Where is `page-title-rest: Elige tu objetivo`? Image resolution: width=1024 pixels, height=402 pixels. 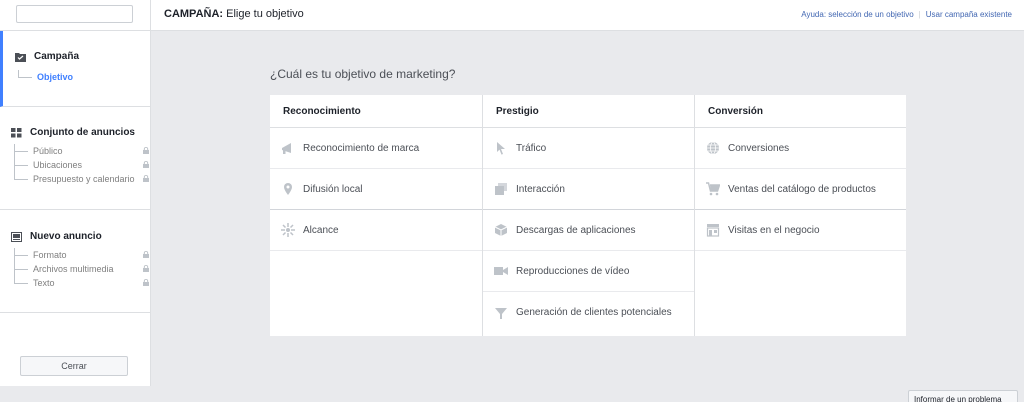 page-title-rest: Elige tu objetivo is located at coordinates (263, 14).